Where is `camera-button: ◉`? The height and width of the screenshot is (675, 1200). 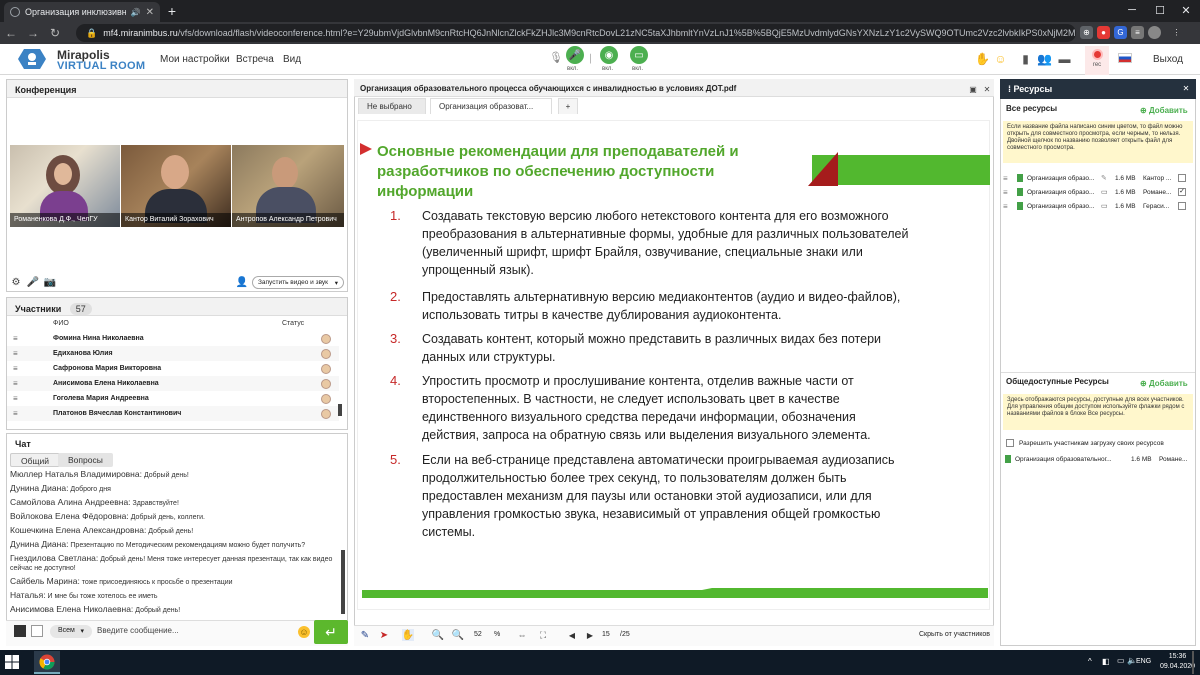 camera-button: ◉ is located at coordinates (609, 55).